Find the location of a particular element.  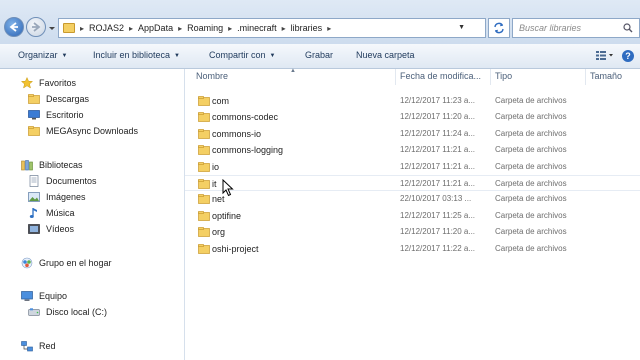

nav-local-disk-label: Disco local (C:) is located at coordinates (77, 312).